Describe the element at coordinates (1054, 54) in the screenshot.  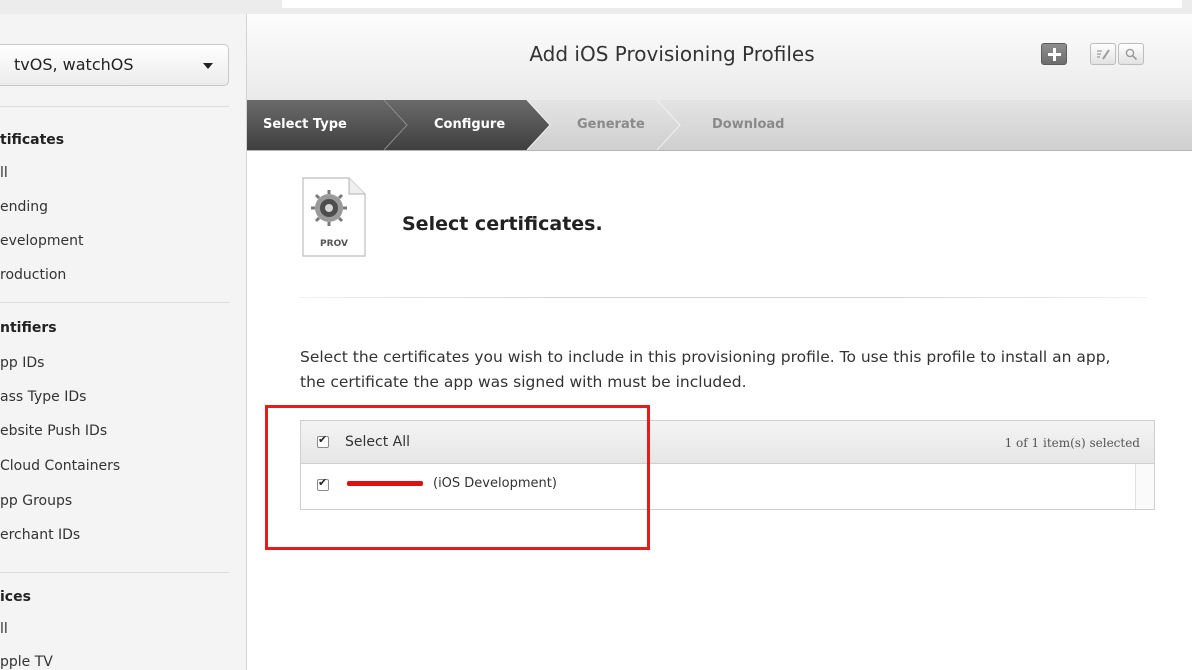
I see `add-button` at that location.